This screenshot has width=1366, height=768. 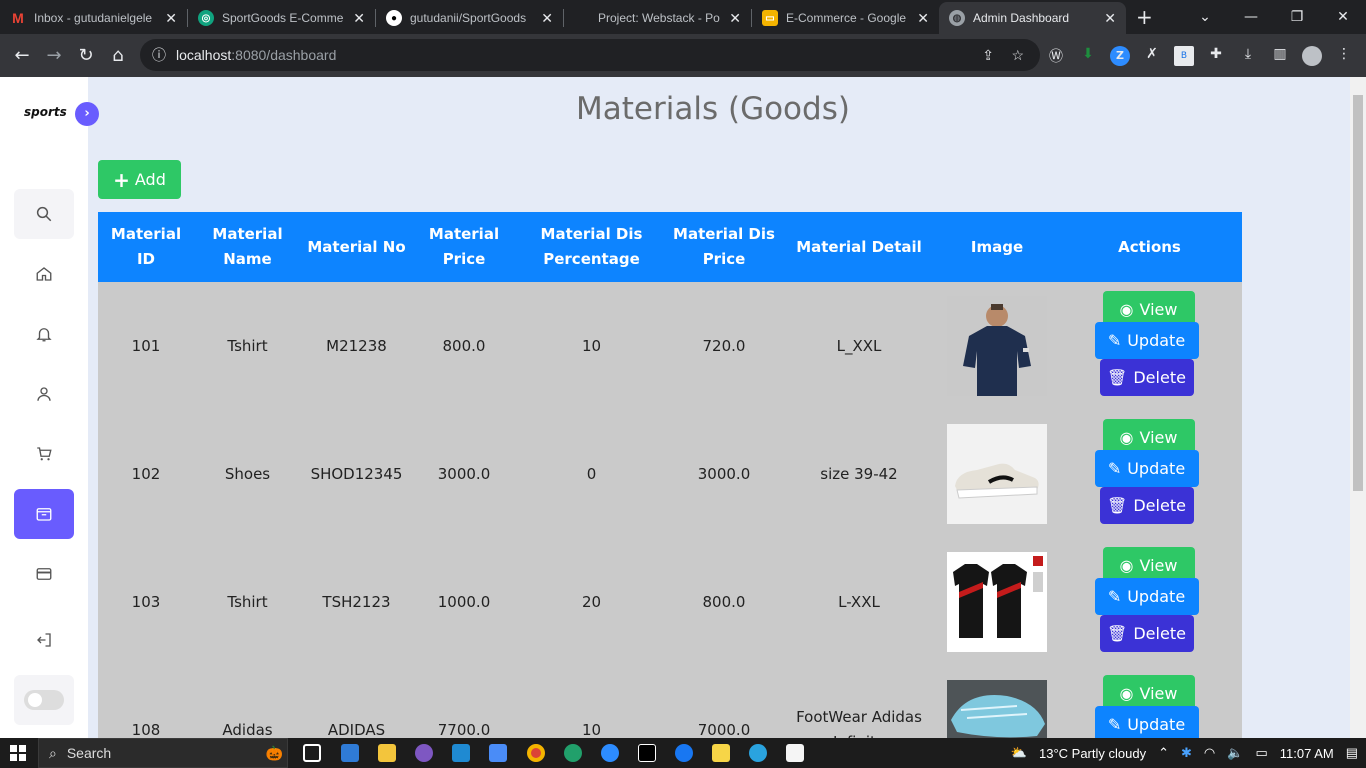 I want to click on halloween-icon: 🎃, so click(x=274, y=752).